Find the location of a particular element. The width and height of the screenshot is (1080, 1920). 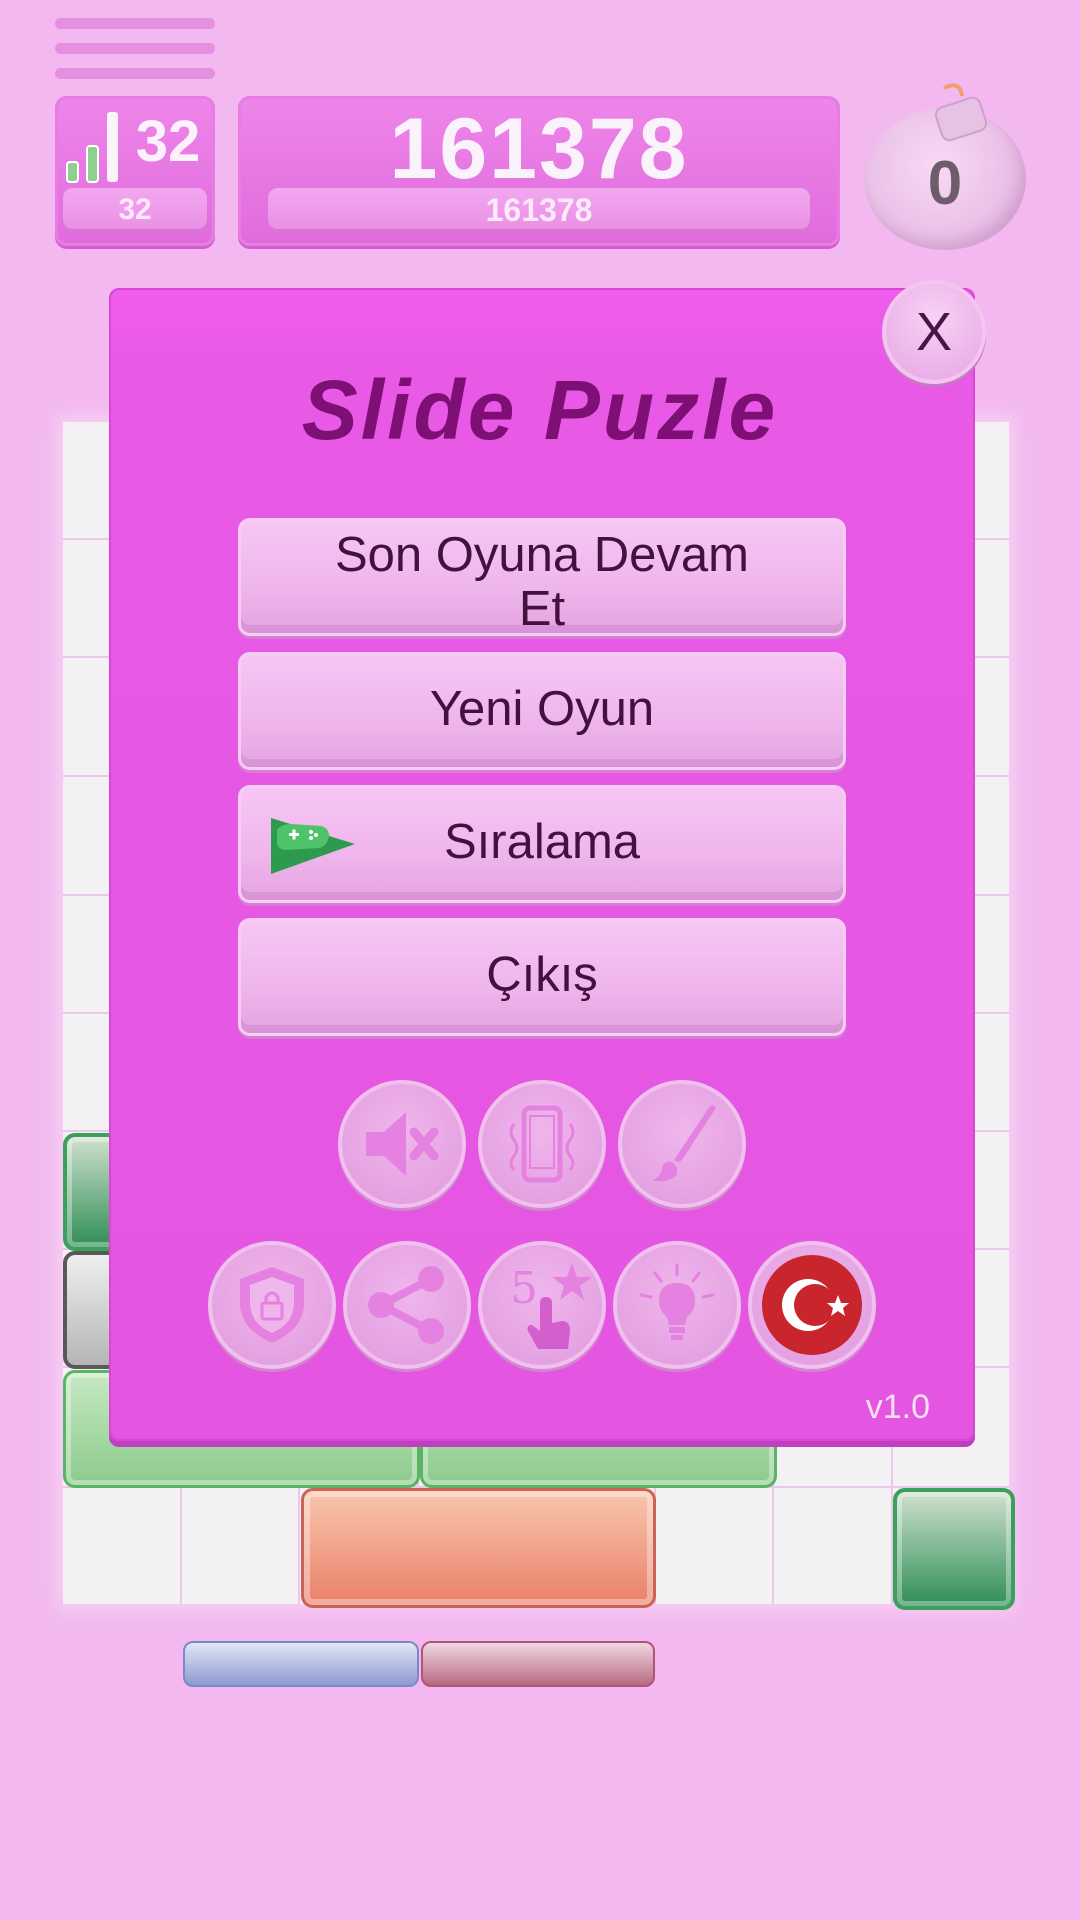

rate-button: 5 is located at coordinates (542, 1305).